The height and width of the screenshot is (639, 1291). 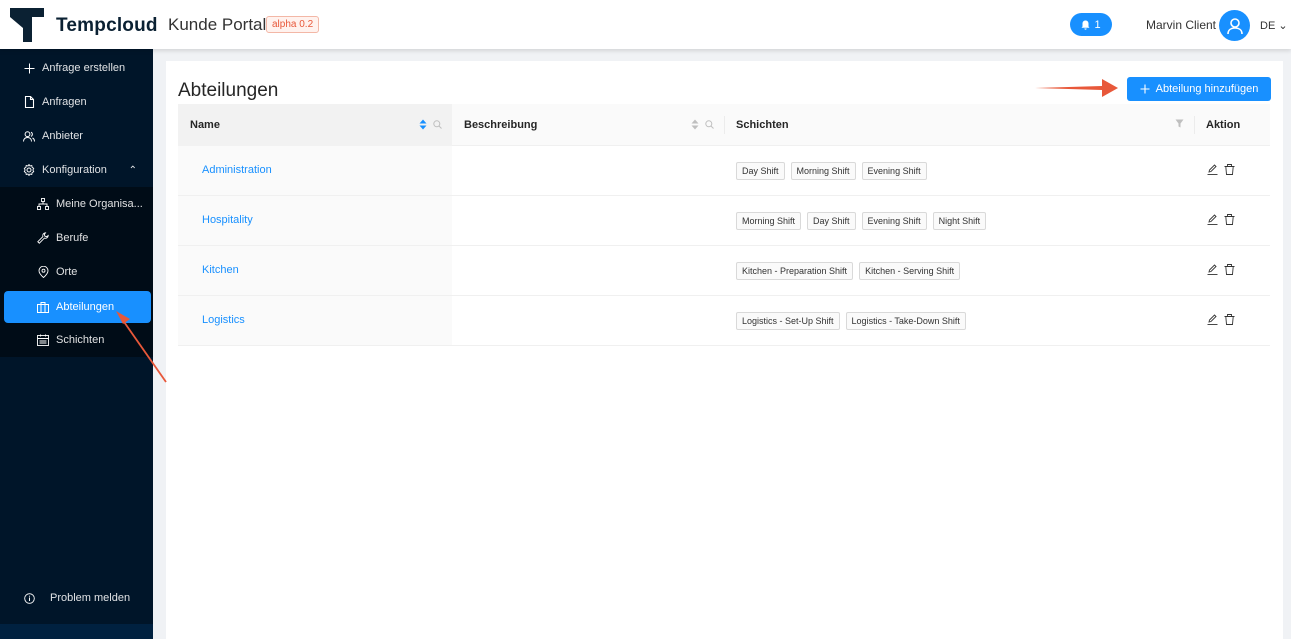 I want to click on sidebar-item-problem-melden: Problem melden, so click(x=76, y=598).